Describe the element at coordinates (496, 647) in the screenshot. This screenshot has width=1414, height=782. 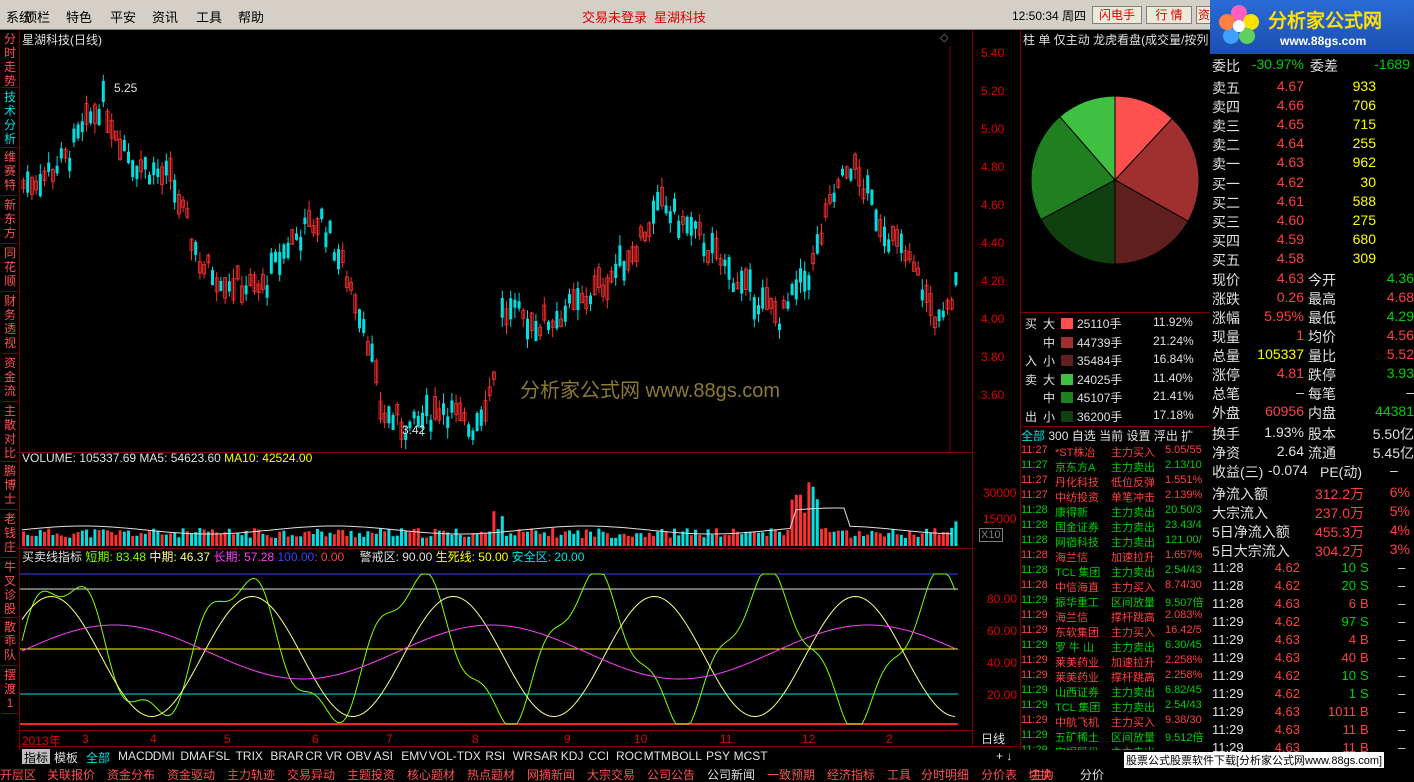
I see `indicator-chart` at that location.